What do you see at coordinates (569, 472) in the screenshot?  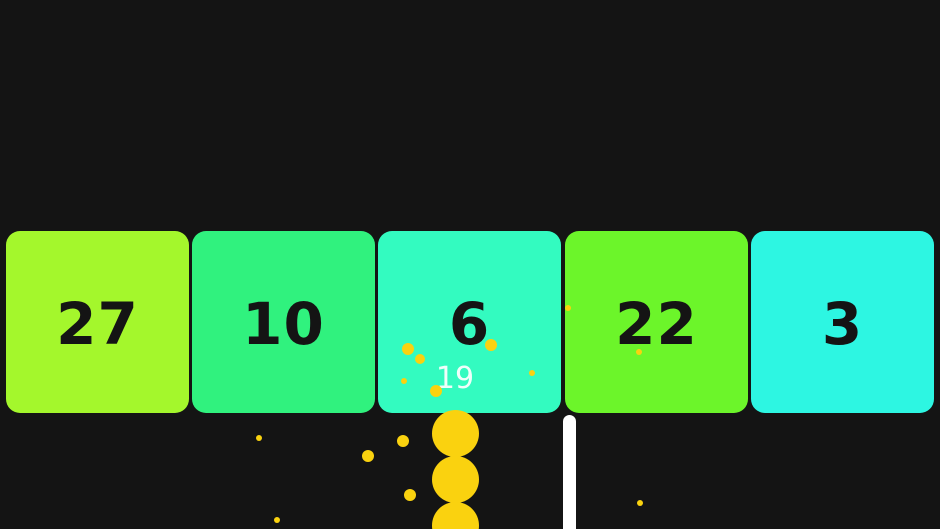 I see `wall-divider` at bounding box center [569, 472].